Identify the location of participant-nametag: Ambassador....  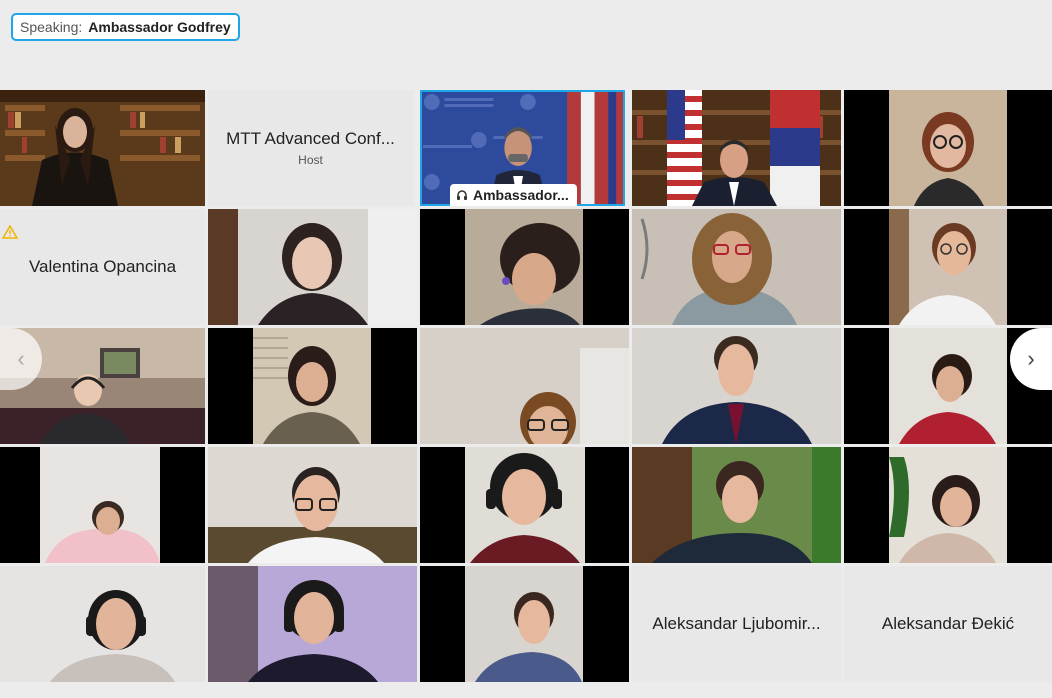
(513, 195).